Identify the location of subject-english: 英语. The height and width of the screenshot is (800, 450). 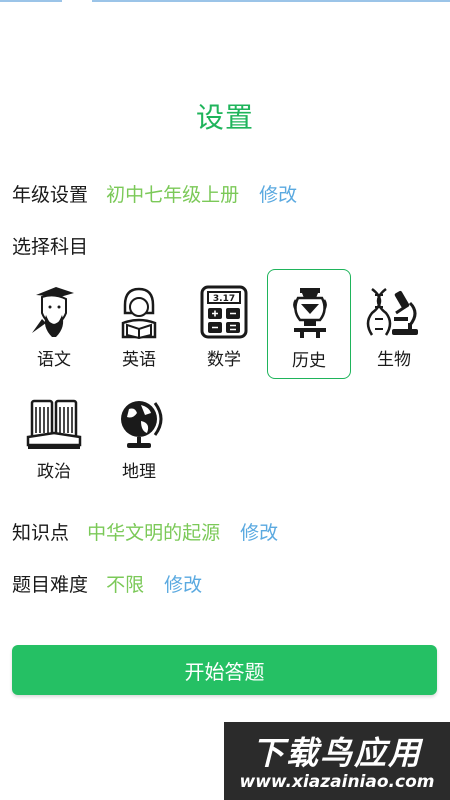
(139, 324).